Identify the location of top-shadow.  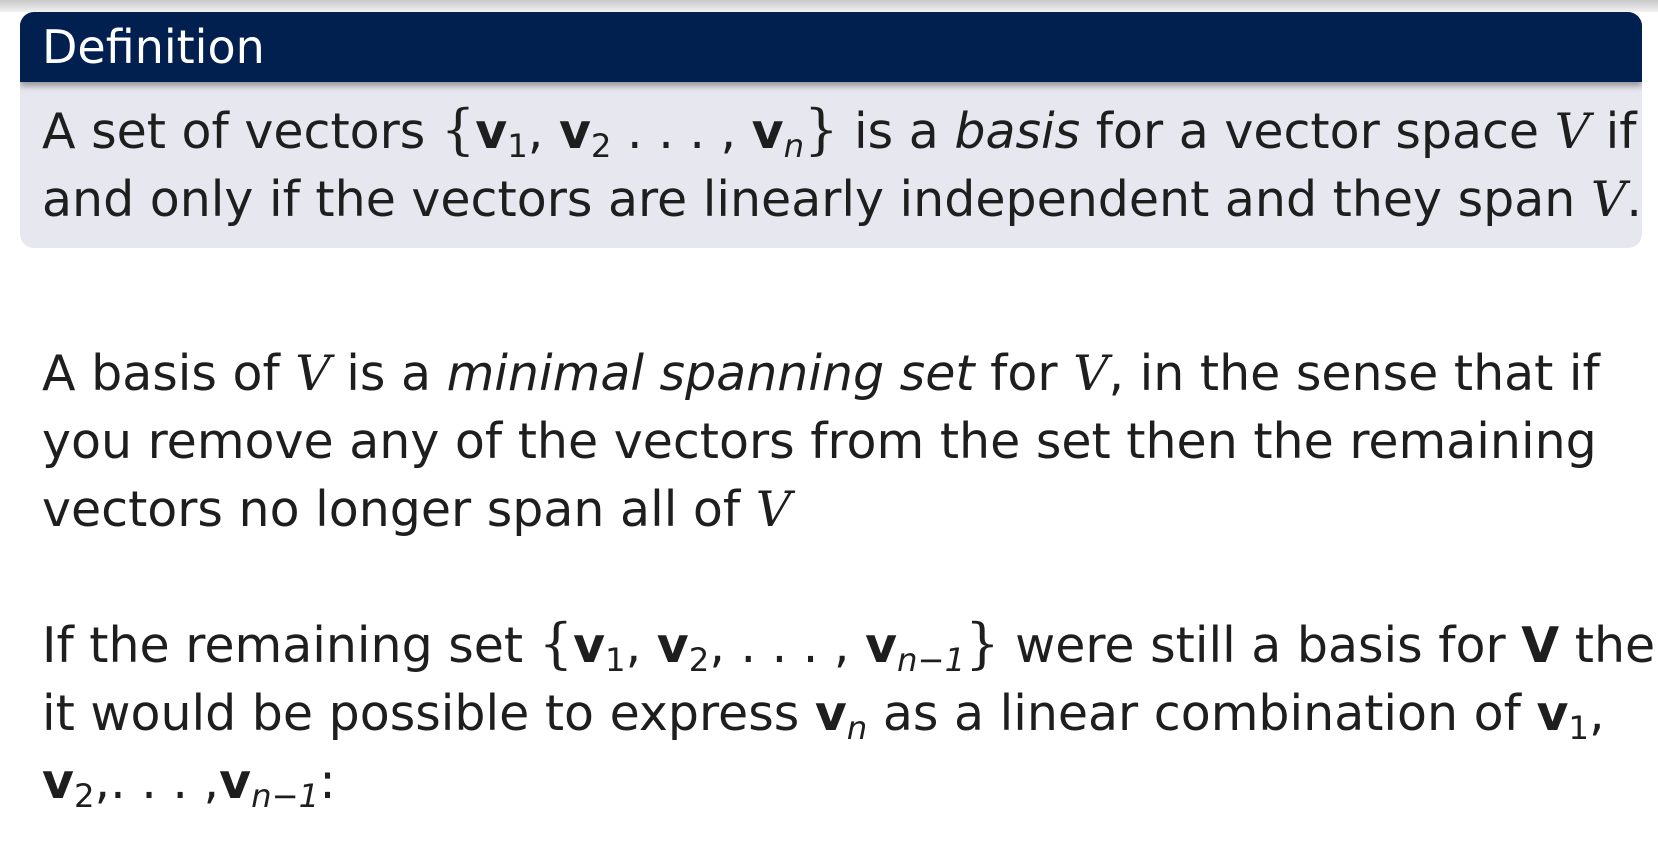
(829, 6).